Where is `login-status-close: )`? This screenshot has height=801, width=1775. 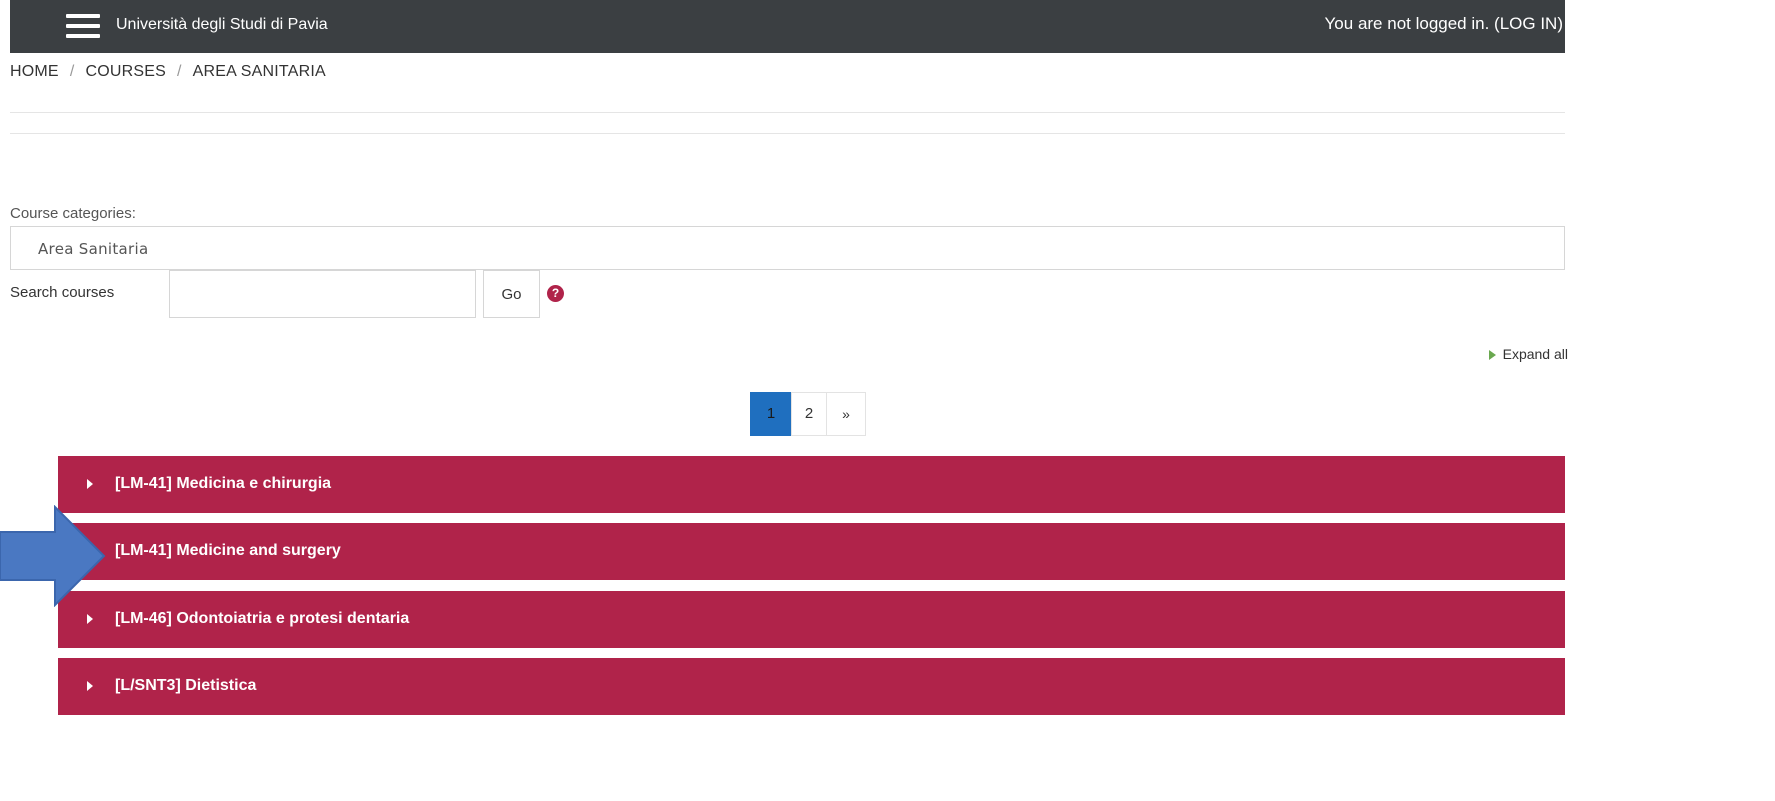 login-status-close: ) is located at coordinates (1560, 23).